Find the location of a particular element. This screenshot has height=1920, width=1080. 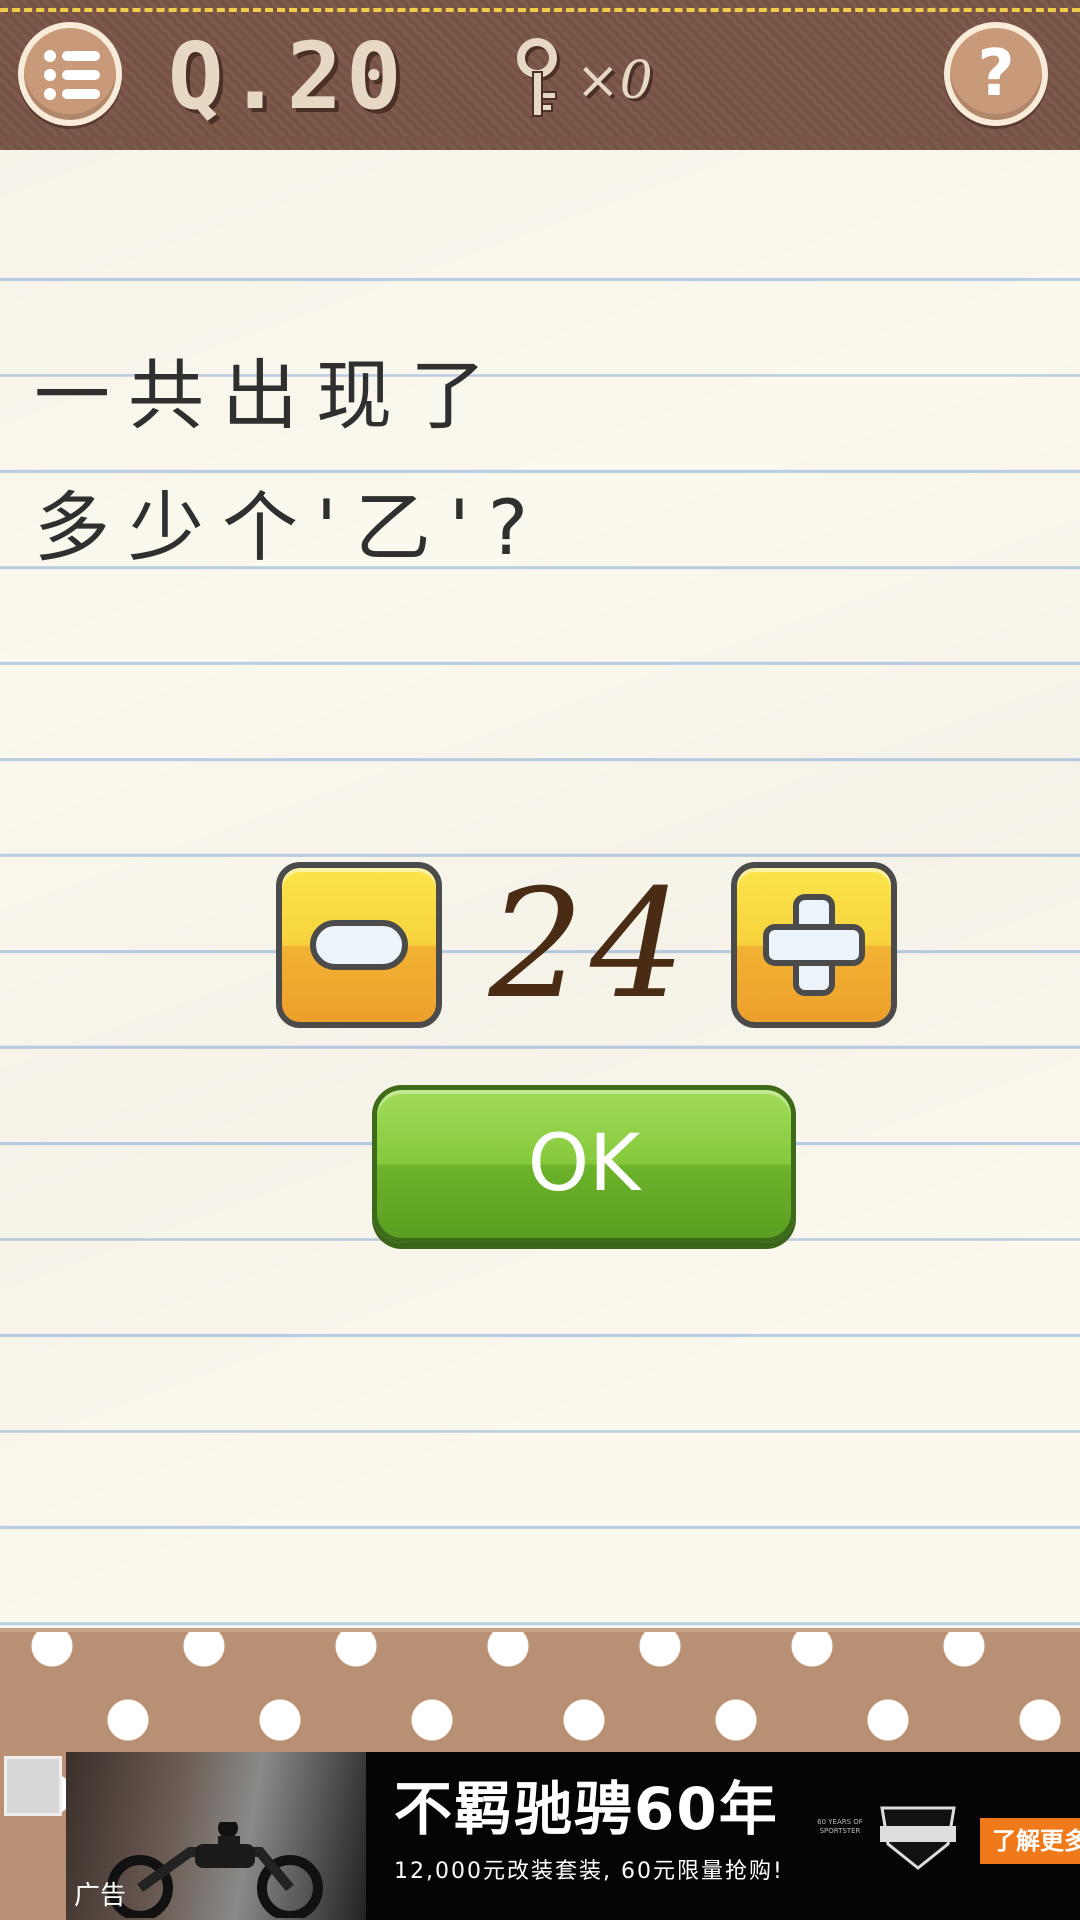

question-mark-icon: ? is located at coordinates (996, 74).